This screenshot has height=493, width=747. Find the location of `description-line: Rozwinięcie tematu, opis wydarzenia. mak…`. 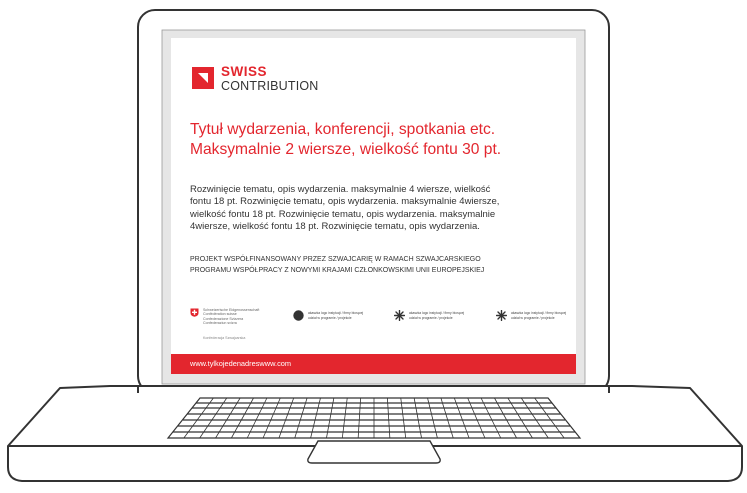

description-line: Rozwinięcie tematu, opis wydarzenia. mak… is located at coordinates (340, 189).